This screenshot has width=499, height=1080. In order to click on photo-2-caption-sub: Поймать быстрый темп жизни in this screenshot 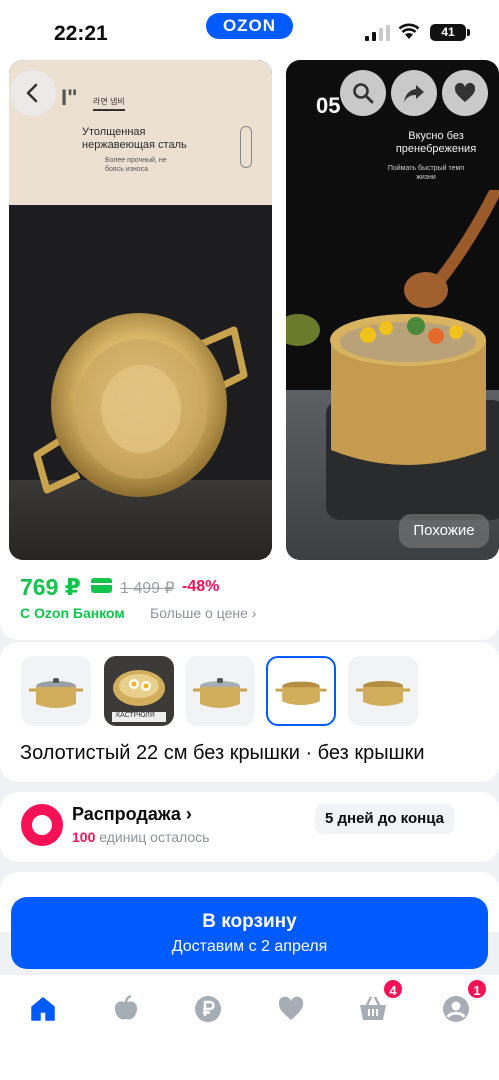, I will do `click(426, 173)`.